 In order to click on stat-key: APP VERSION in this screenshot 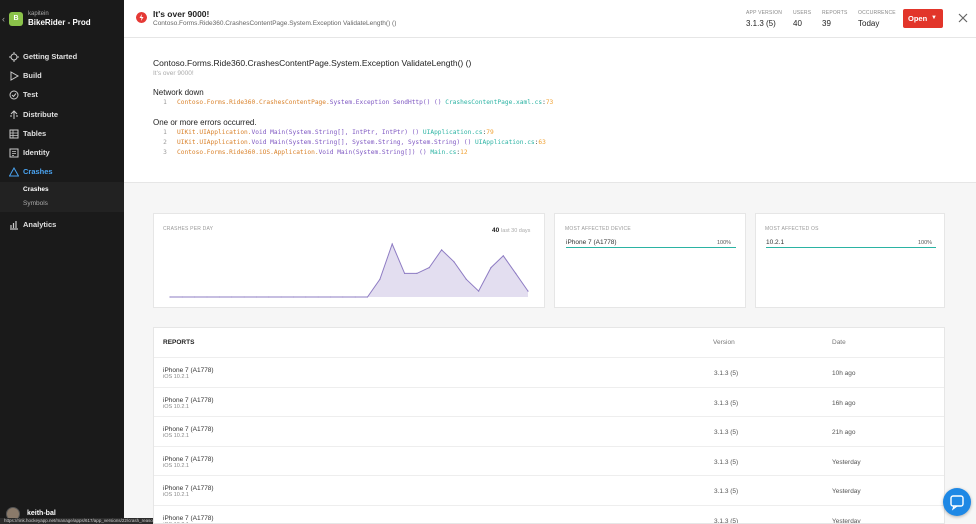, I will do `click(764, 13)`.